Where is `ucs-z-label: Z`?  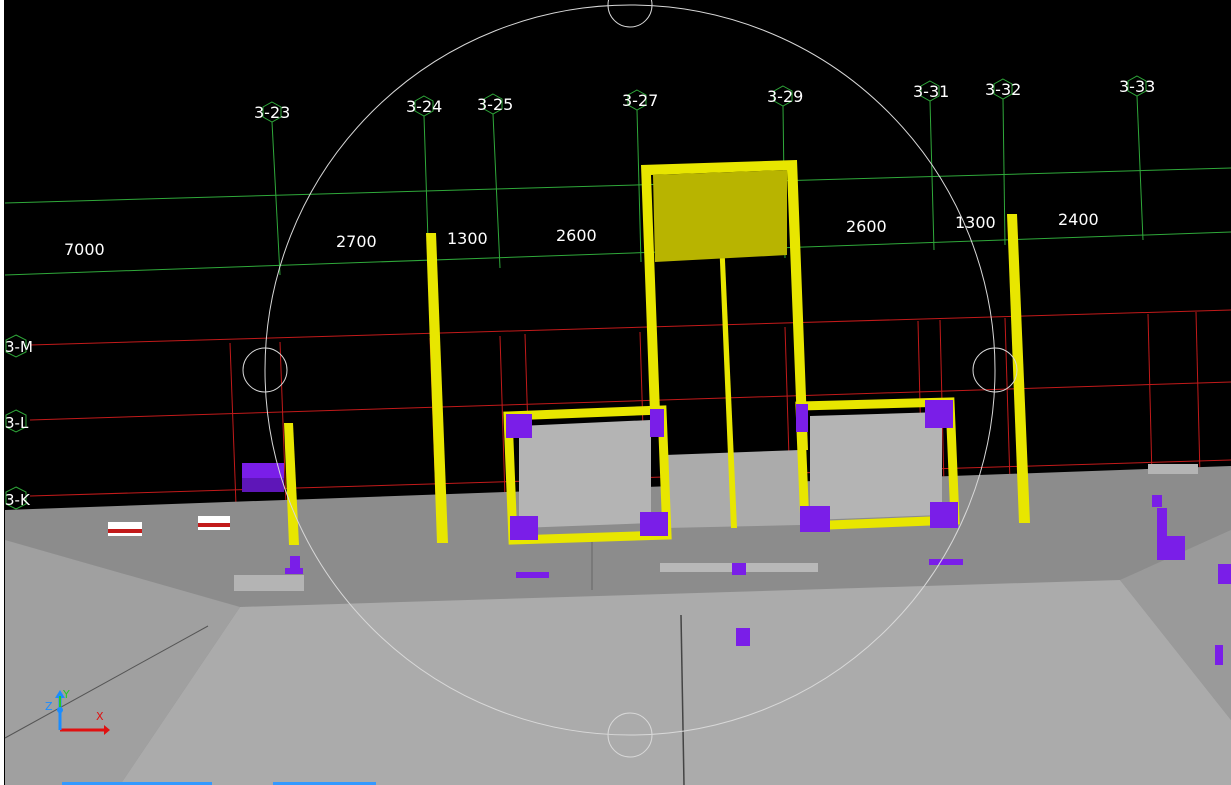
ucs-z-label: Z is located at coordinates (49, 706).